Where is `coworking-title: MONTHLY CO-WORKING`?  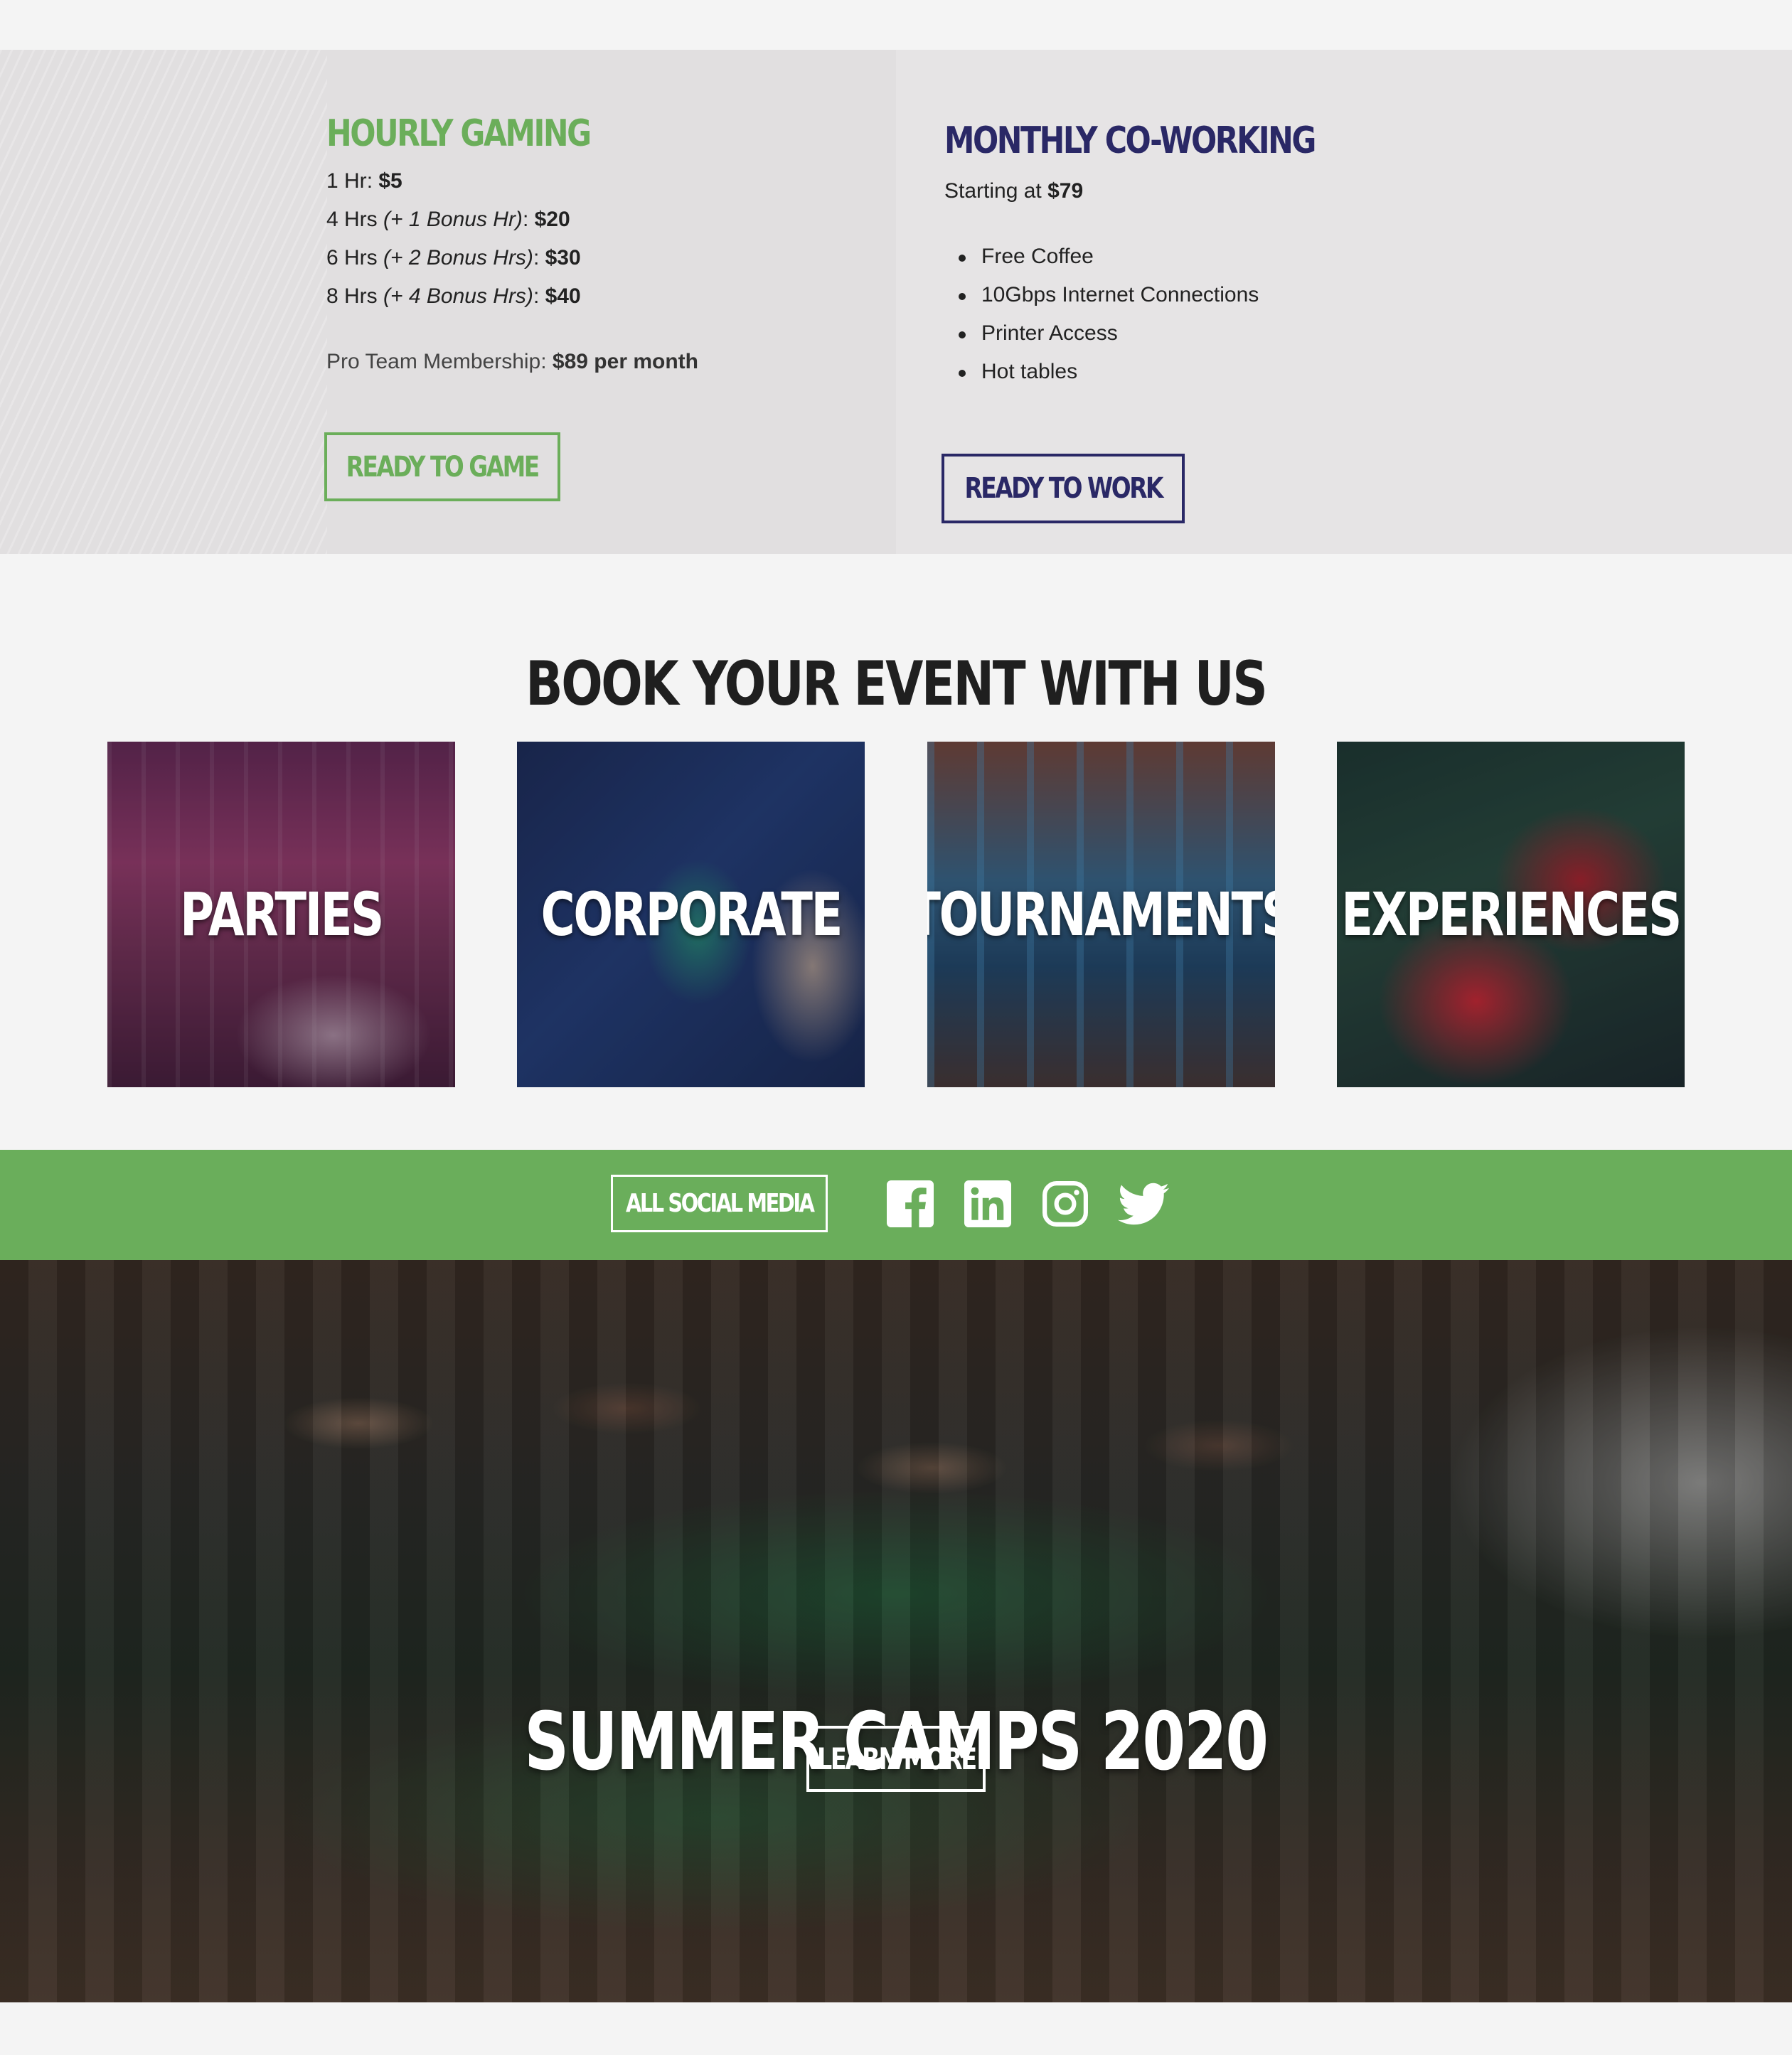
coworking-title: MONTHLY CO-WORKING is located at coordinates (1130, 140).